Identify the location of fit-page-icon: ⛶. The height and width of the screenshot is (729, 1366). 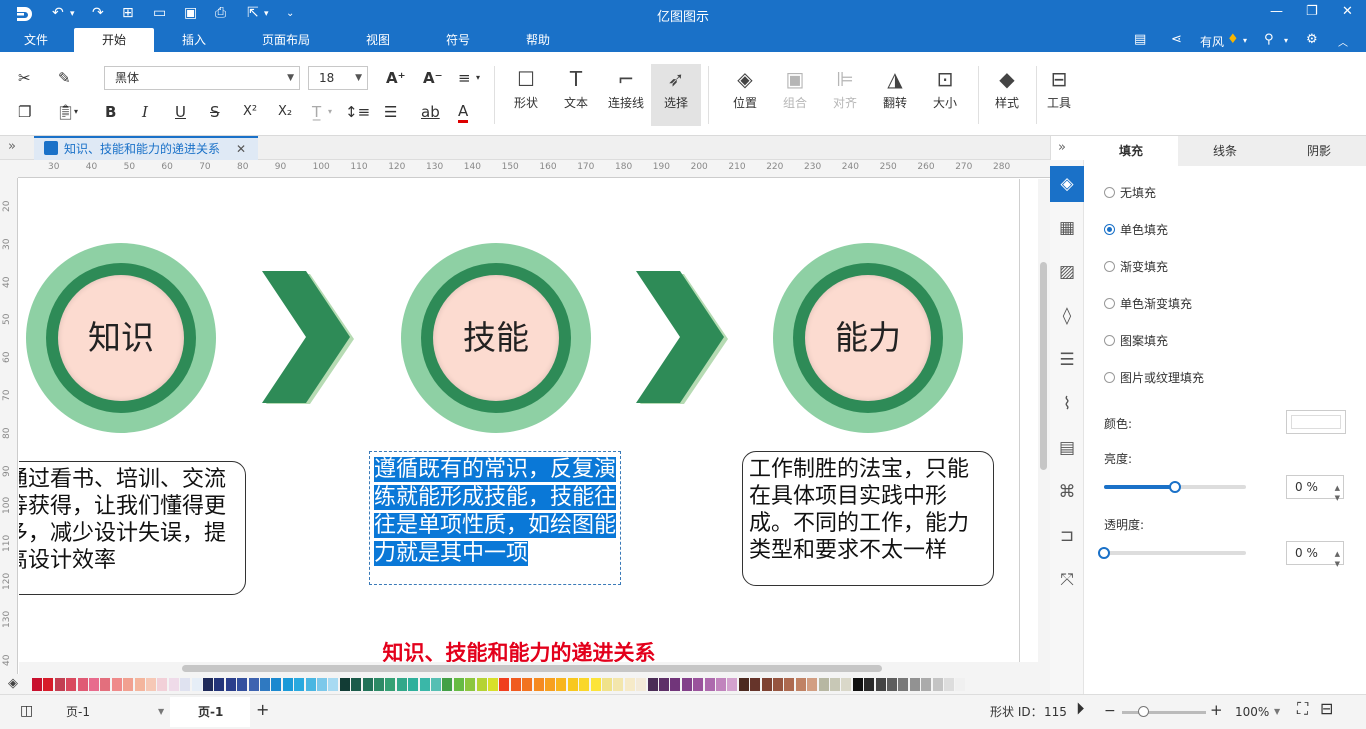
(1302, 709).